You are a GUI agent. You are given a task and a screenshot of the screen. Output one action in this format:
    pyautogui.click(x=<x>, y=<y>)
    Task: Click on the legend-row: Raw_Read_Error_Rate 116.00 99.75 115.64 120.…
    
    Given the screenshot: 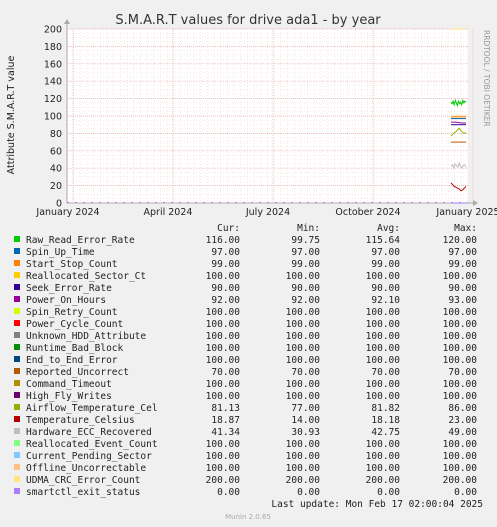 What is the action you would take?
    pyautogui.click(x=245, y=240)
    